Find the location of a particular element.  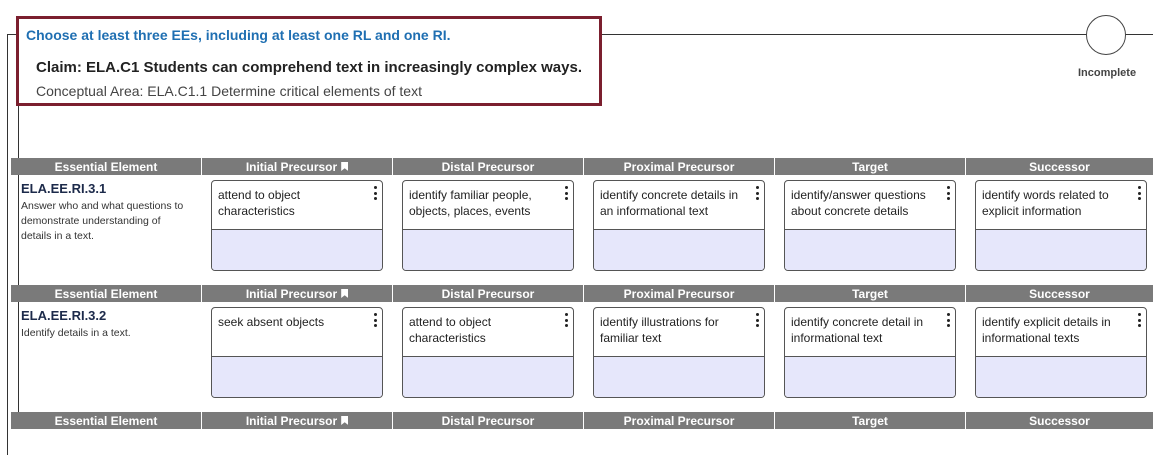

status-circle-icon is located at coordinates (1106, 35).